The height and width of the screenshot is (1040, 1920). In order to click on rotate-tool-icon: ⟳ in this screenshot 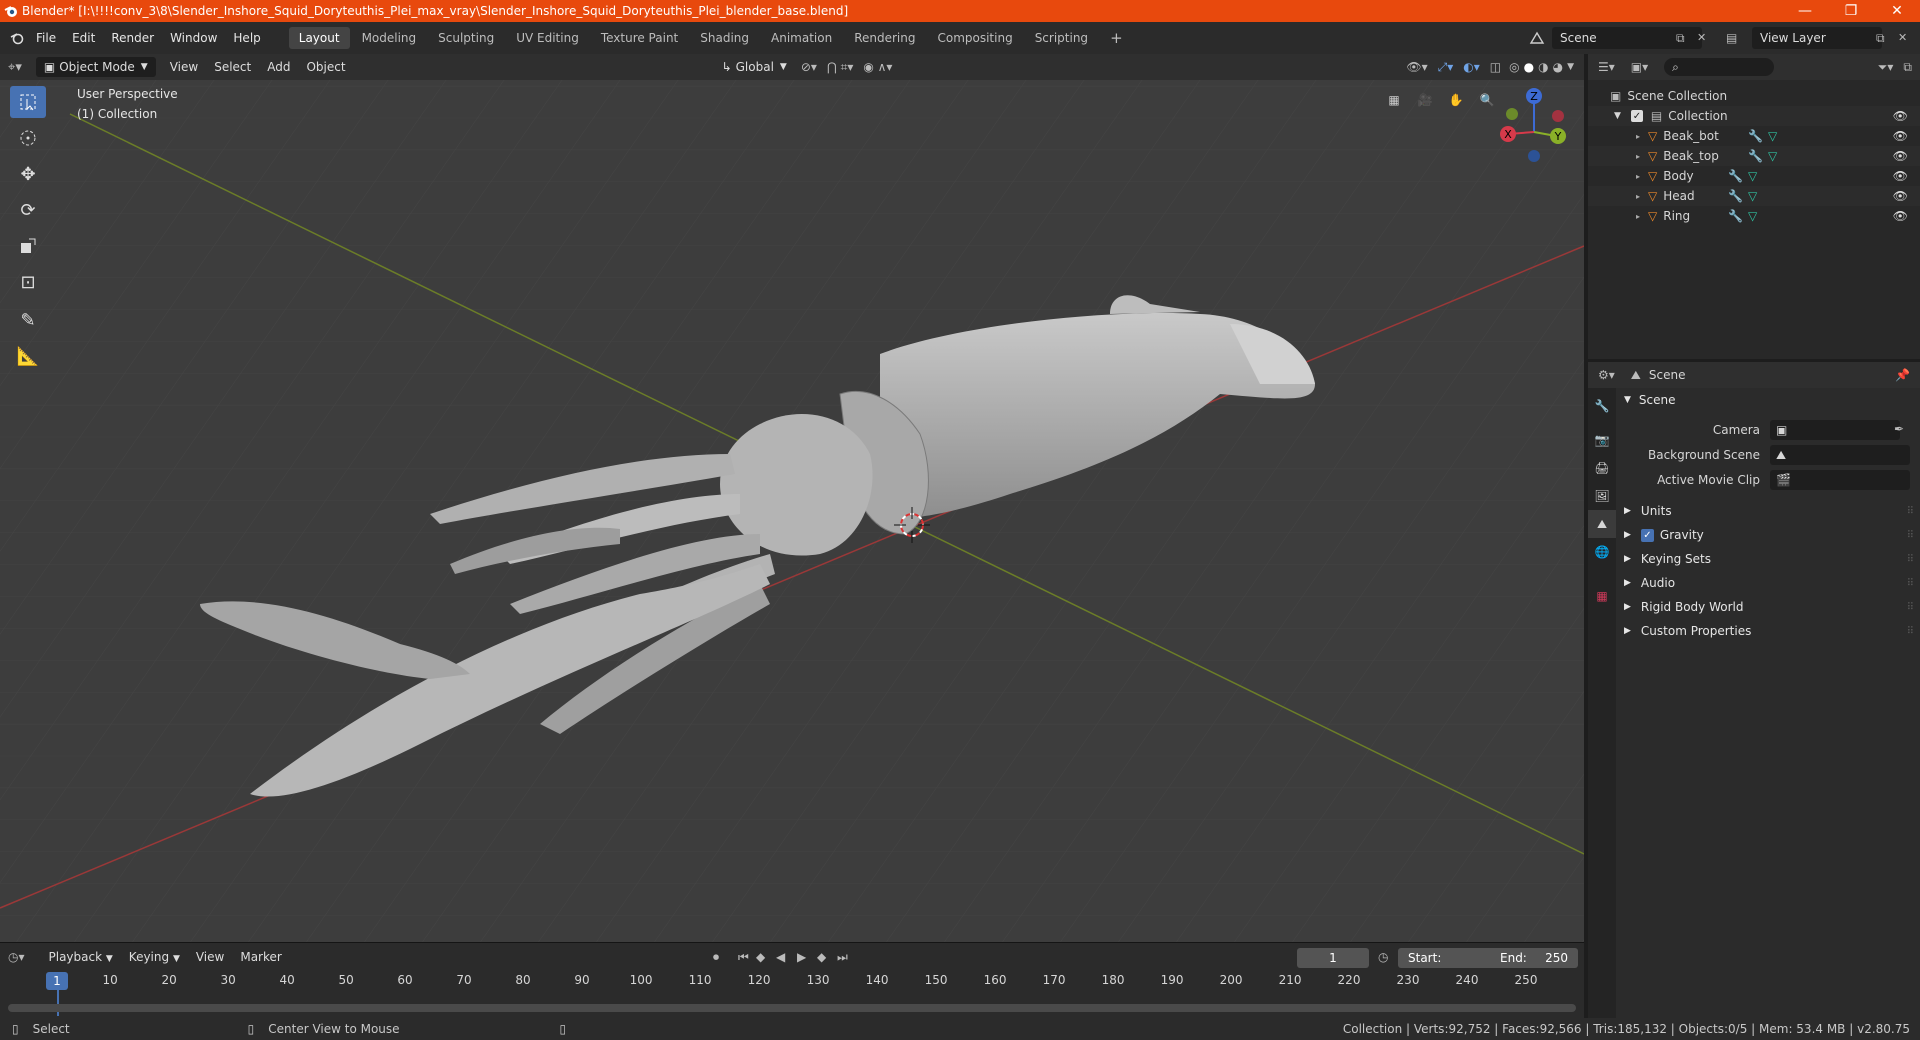, I will do `click(28, 210)`.